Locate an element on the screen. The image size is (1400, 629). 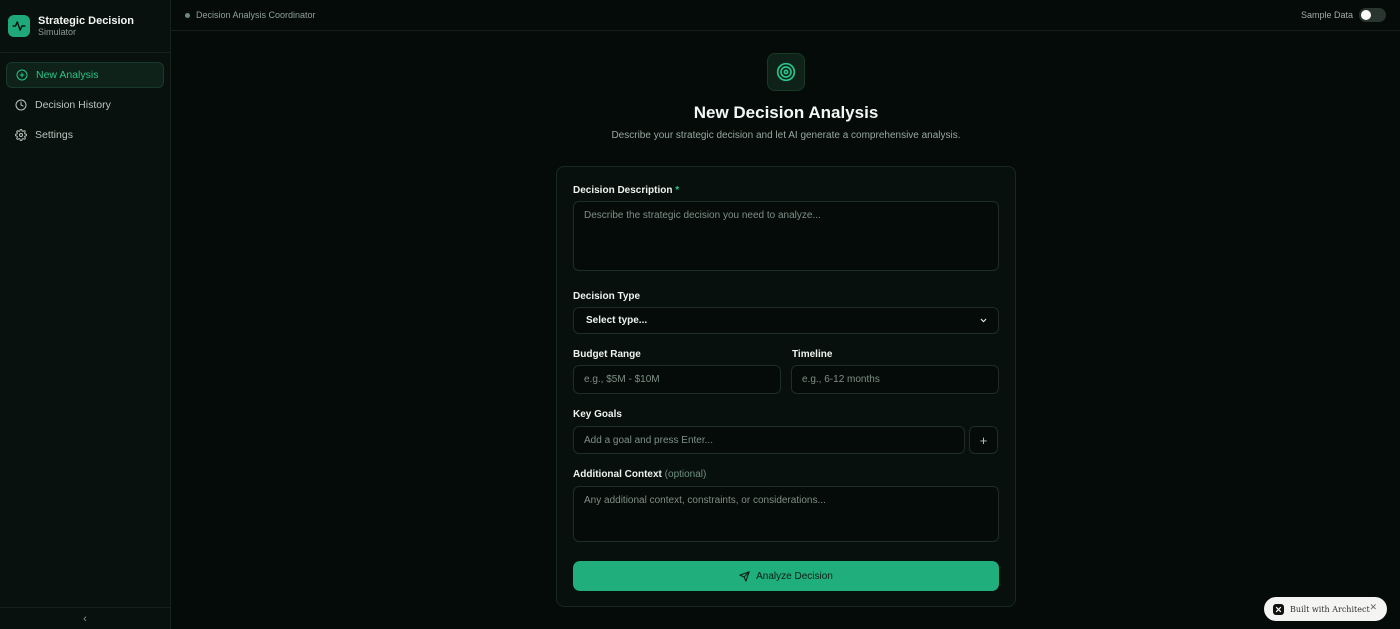
description-label: Decision Description * is located at coordinates (626, 190).